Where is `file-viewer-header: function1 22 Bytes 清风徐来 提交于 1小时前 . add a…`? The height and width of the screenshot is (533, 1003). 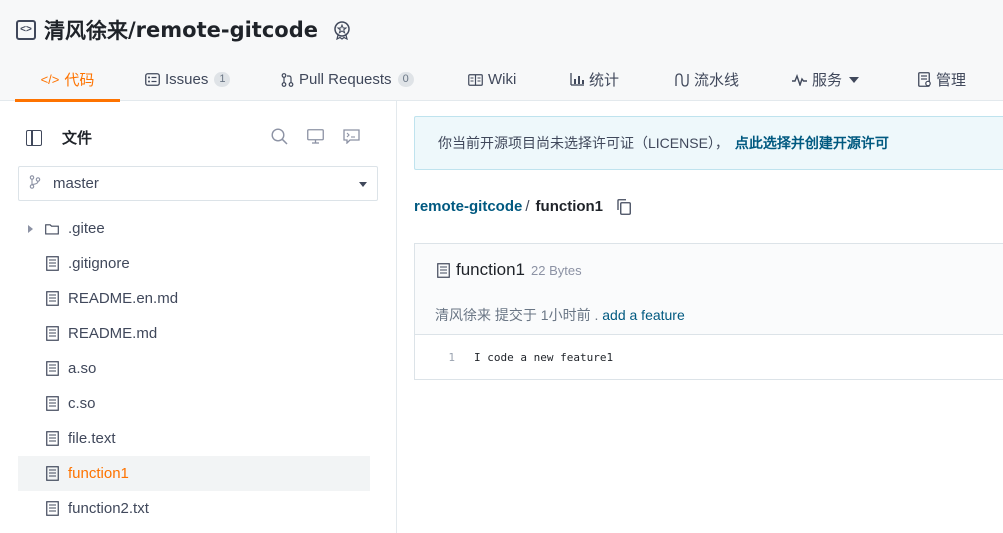
file-viewer-header: function1 22 Bytes 清风徐来 提交于 1小时前 . add a… is located at coordinates (709, 289).